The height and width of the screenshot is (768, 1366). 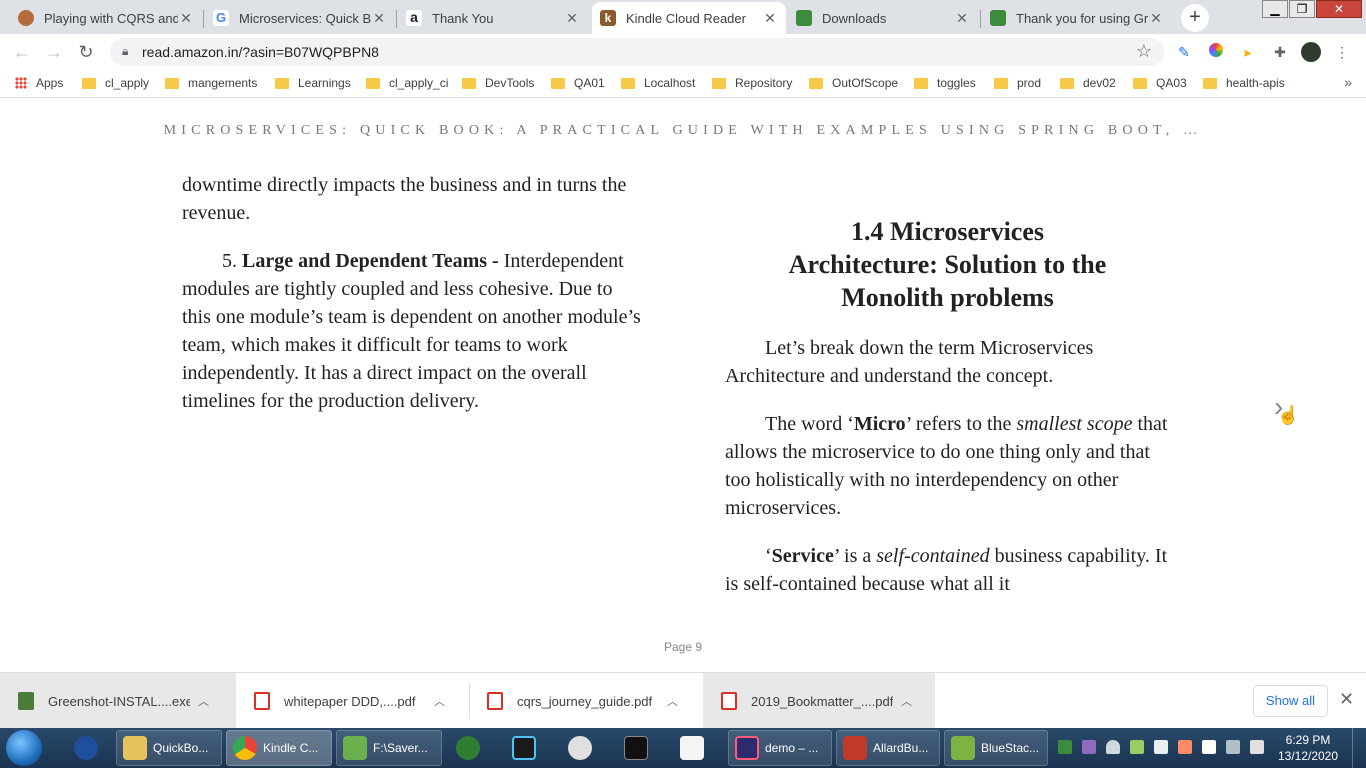 What do you see at coordinates (245, 748) in the screenshot?
I see `chrome-icon` at bounding box center [245, 748].